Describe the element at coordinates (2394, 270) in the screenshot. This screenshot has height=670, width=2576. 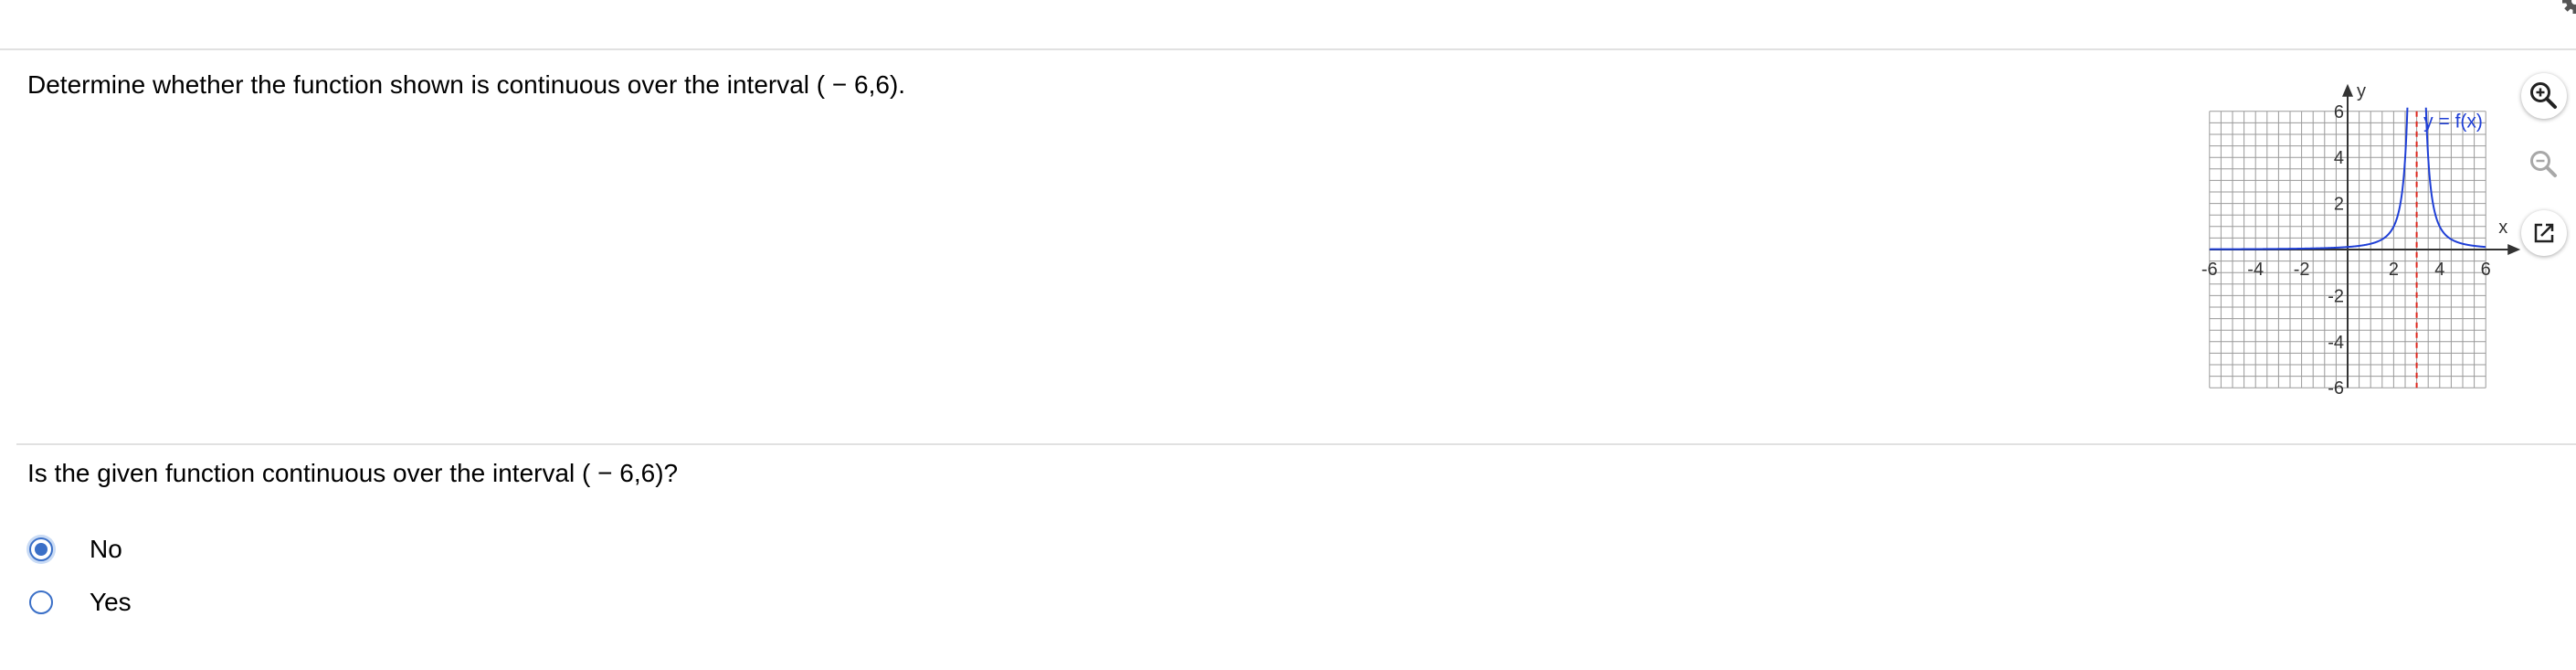
I see `x-tick-label: 2` at that location.